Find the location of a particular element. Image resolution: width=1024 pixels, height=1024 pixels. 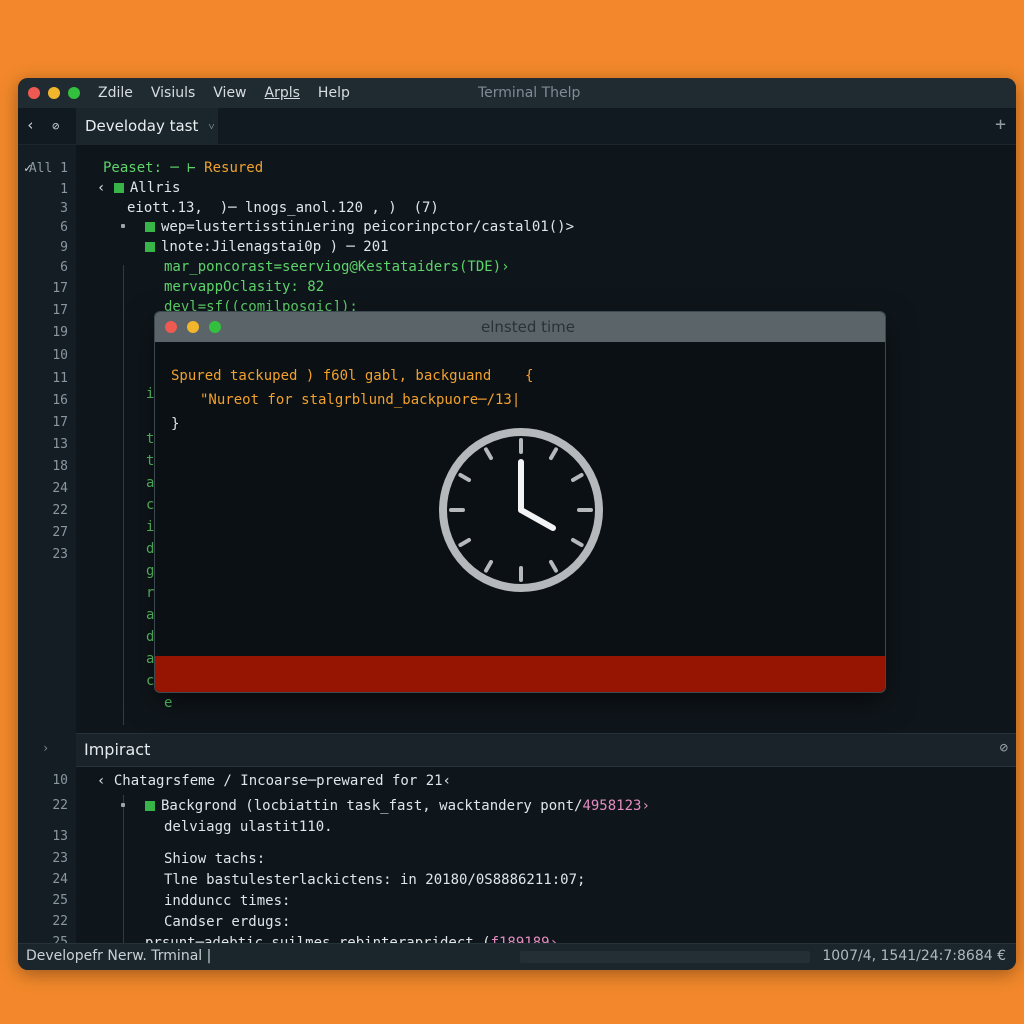

dialog-footer is located at coordinates (520, 674).